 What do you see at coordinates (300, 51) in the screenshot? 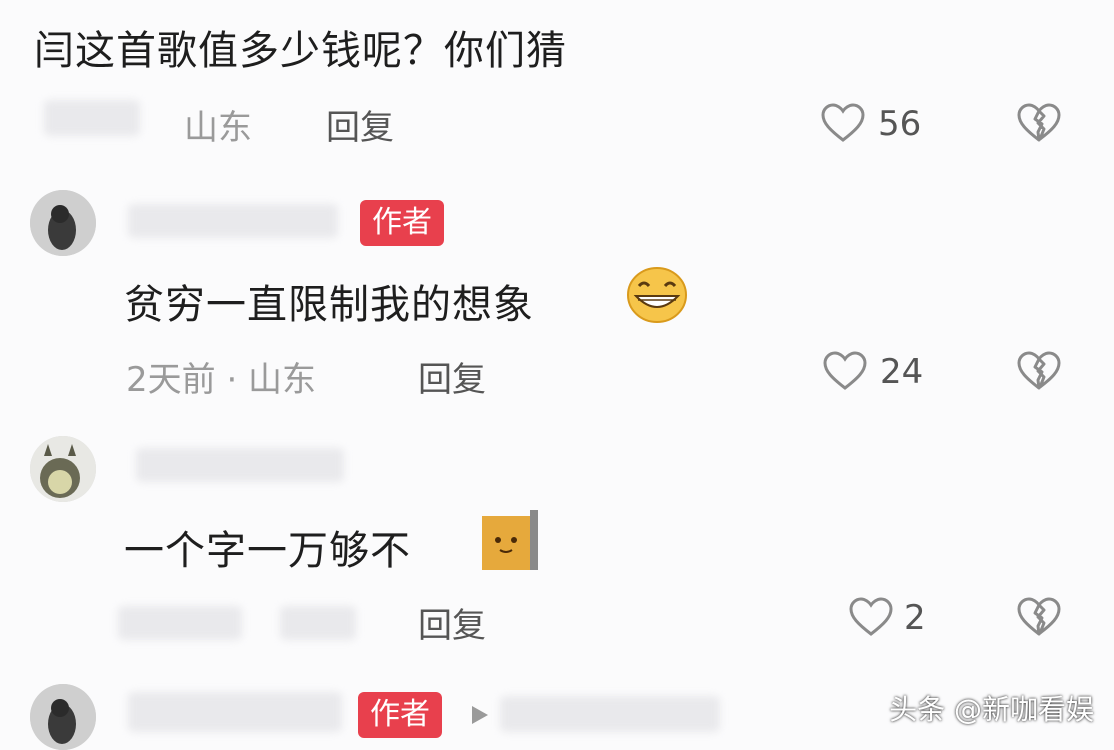
I see `comment-text: 闫这首歌值多少钱呢？你们猜` at bounding box center [300, 51].